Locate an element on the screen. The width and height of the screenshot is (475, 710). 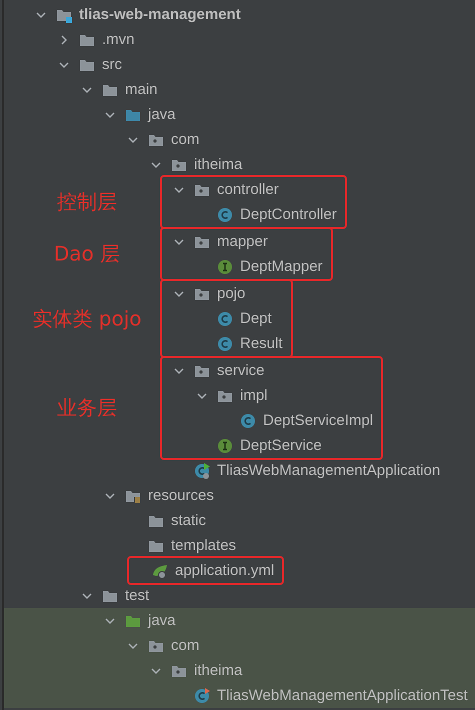
leaf-icon is located at coordinates (160, 570).